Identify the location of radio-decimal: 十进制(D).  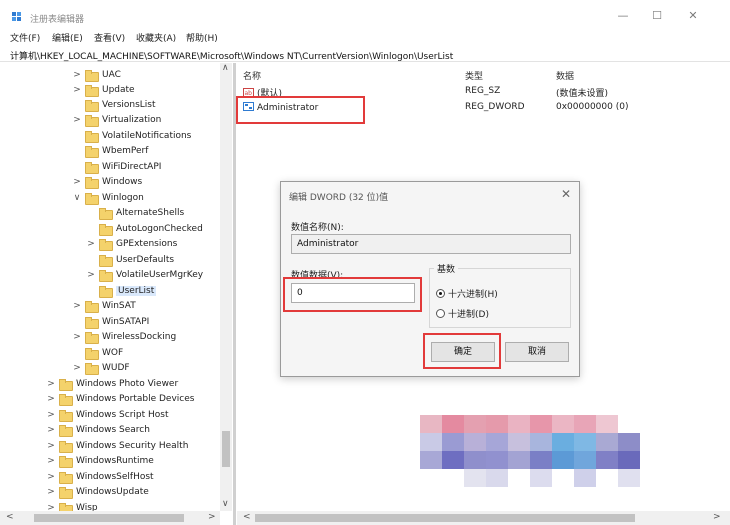
(462, 313).